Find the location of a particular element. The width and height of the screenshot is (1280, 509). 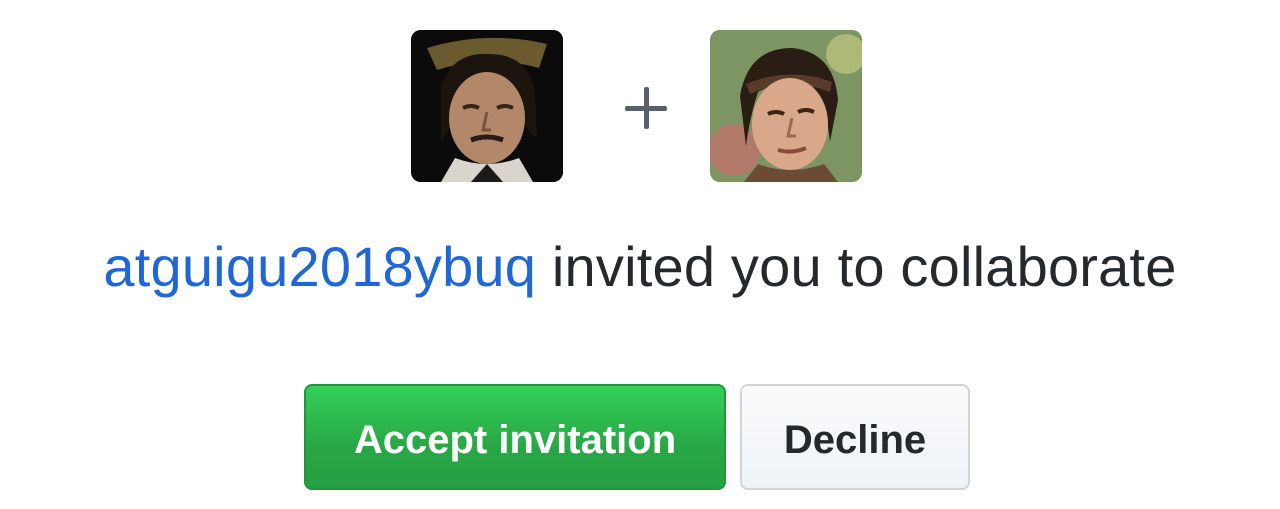

inviter-username-link: atguigu2018ybuq is located at coordinates (319, 266).